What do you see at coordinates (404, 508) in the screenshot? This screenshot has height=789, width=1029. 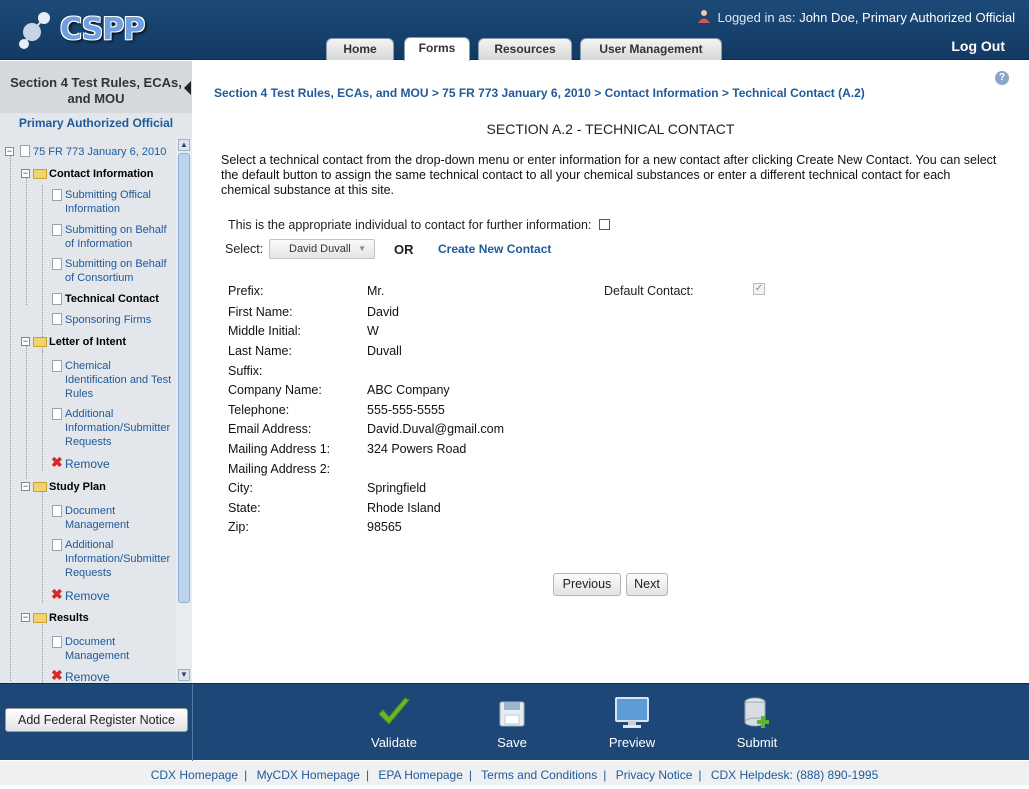 I see `state-value: Rhode Island` at bounding box center [404, 508].